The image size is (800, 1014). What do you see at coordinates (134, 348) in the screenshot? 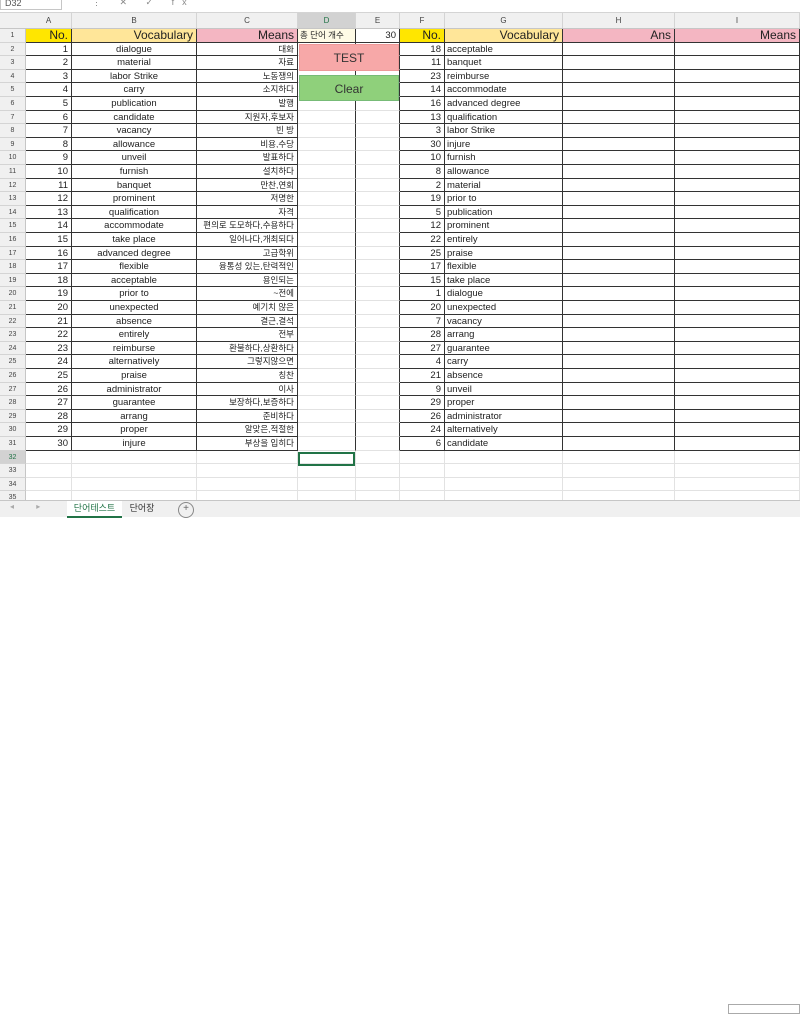
I see `vocabulary-cell: reimburse` at bounding box center [134, 348].